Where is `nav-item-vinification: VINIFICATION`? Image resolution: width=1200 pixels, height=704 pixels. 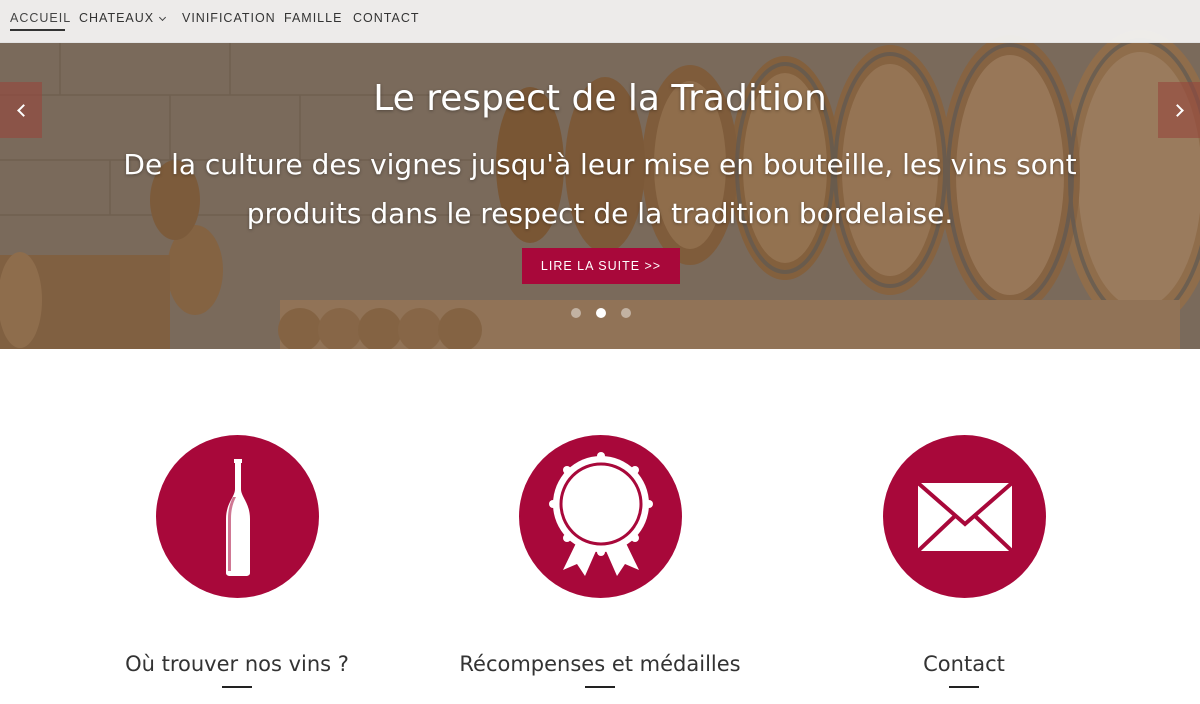
nav-item-vinification: VINIFICATION is located at coordinates (229, 18).